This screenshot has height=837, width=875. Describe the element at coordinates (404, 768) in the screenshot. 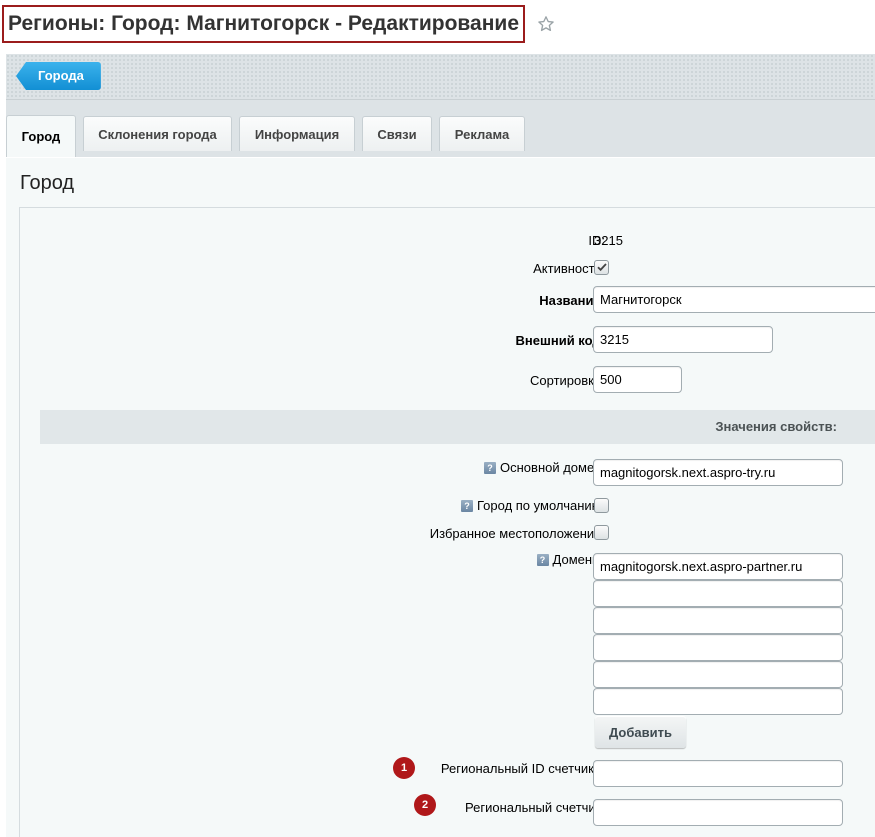

I see `annotation-badge-1: 1` at that location.